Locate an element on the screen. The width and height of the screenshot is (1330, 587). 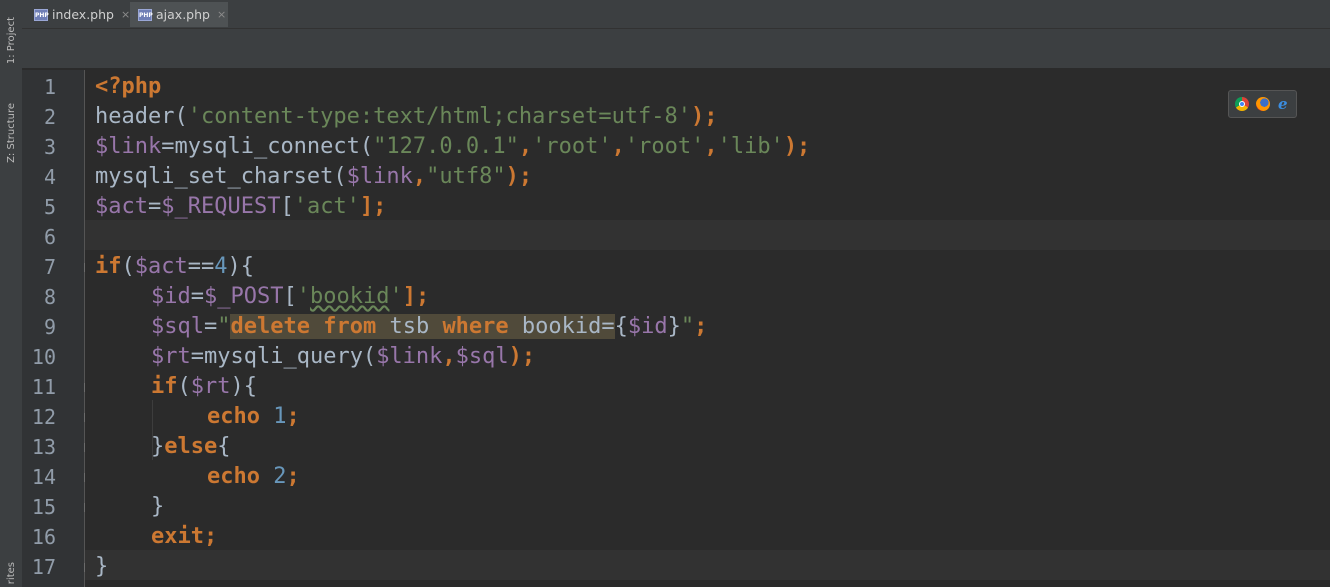
line-number: 14 is located at coordinates (43, 477).